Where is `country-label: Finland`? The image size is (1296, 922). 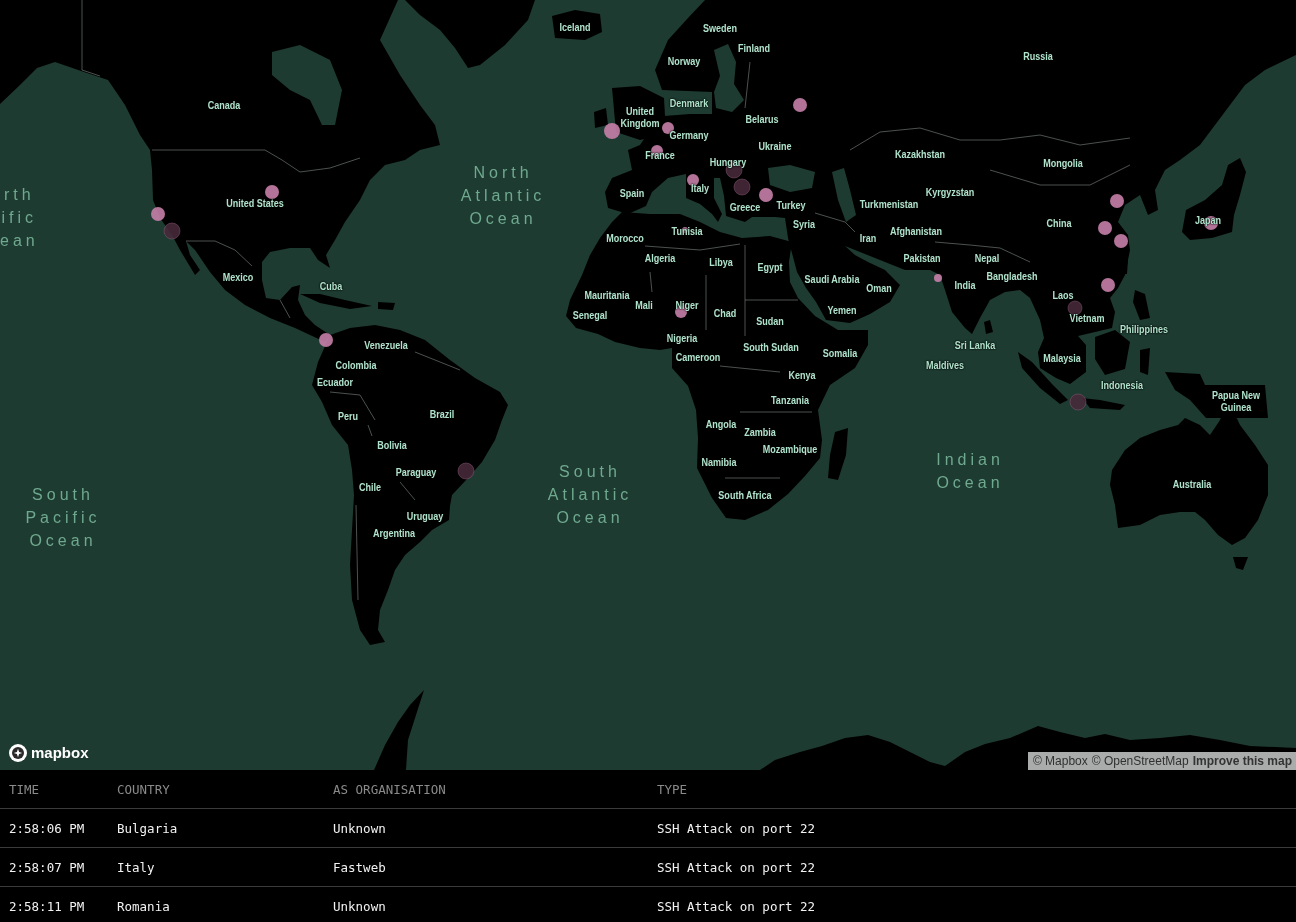 country-label: Finland is located at coordinates (754, 48).